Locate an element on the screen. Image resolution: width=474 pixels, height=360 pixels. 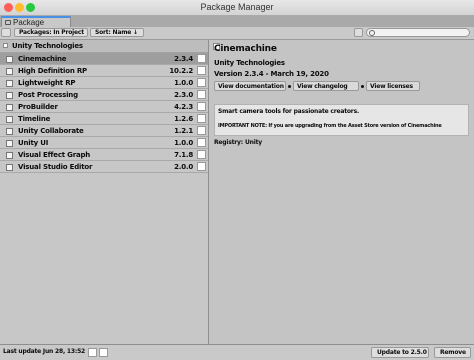
search-icon is located at coordinates (372, 33).